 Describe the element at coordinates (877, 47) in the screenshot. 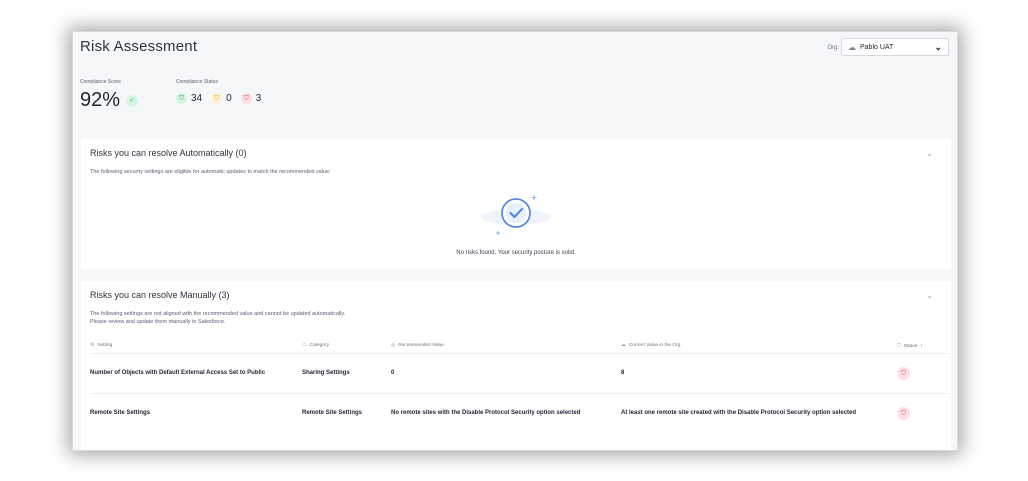

I see `org-selector-value: Pablo UAT` at that location.